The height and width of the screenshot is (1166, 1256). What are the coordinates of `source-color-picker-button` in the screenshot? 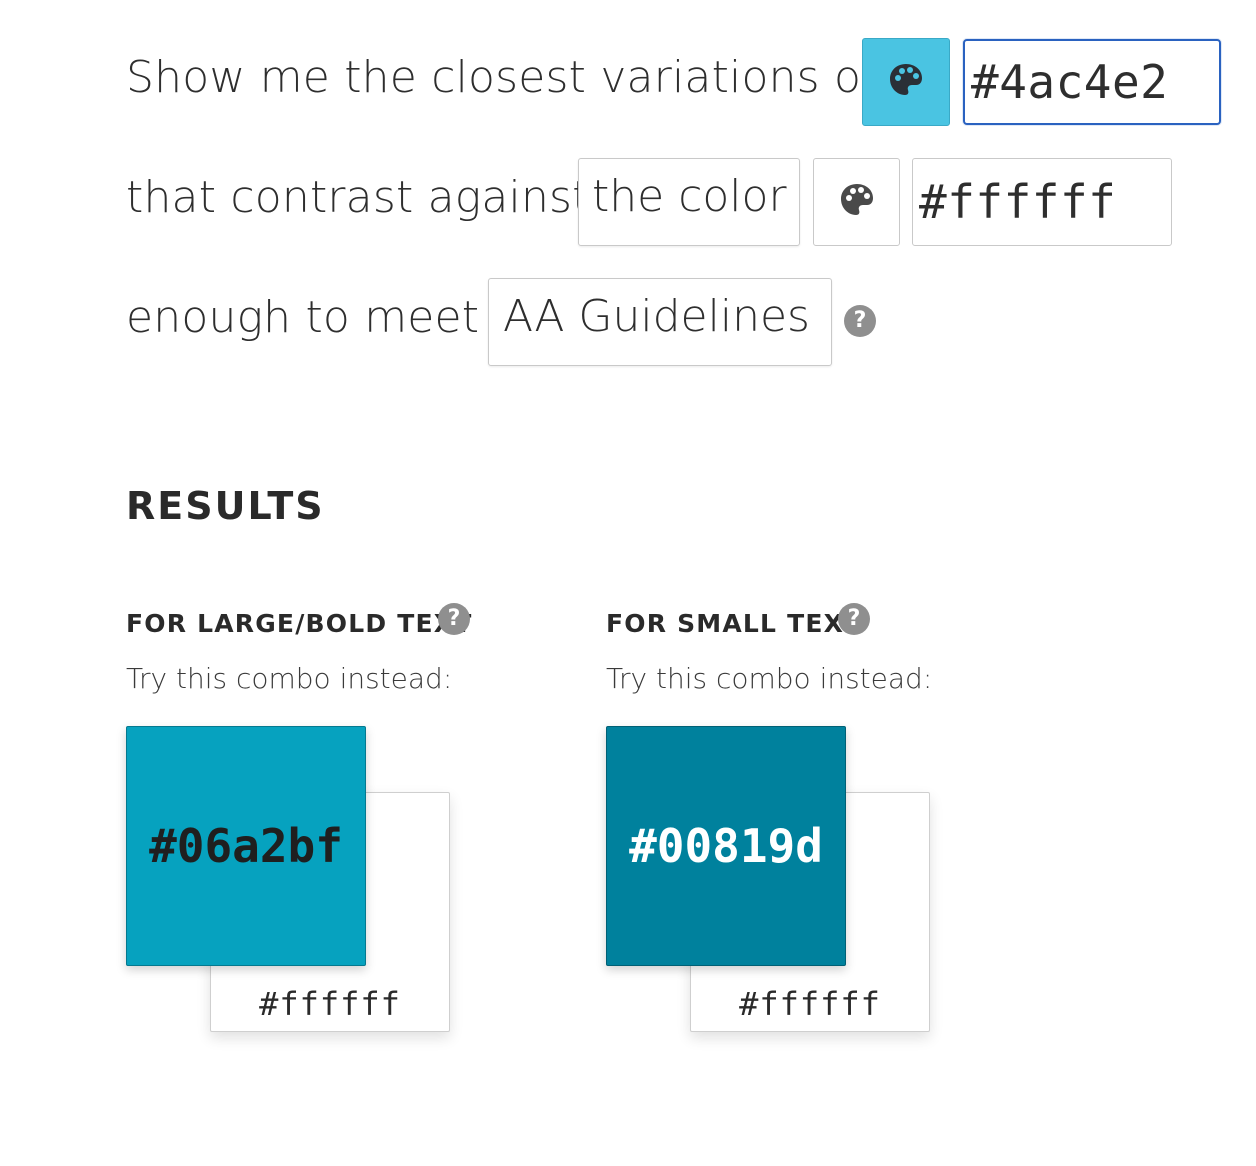 It's located at (906, 82).